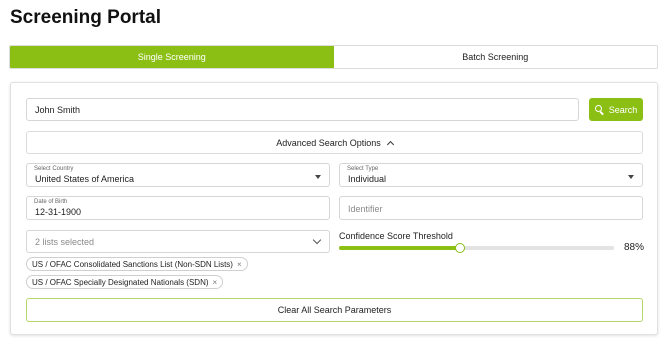 The height and width of the screenshot is (350, 670). Describe the element at coordinates (54, 169) in the screenshot. I see `country-select-label: Select Country` at that location.